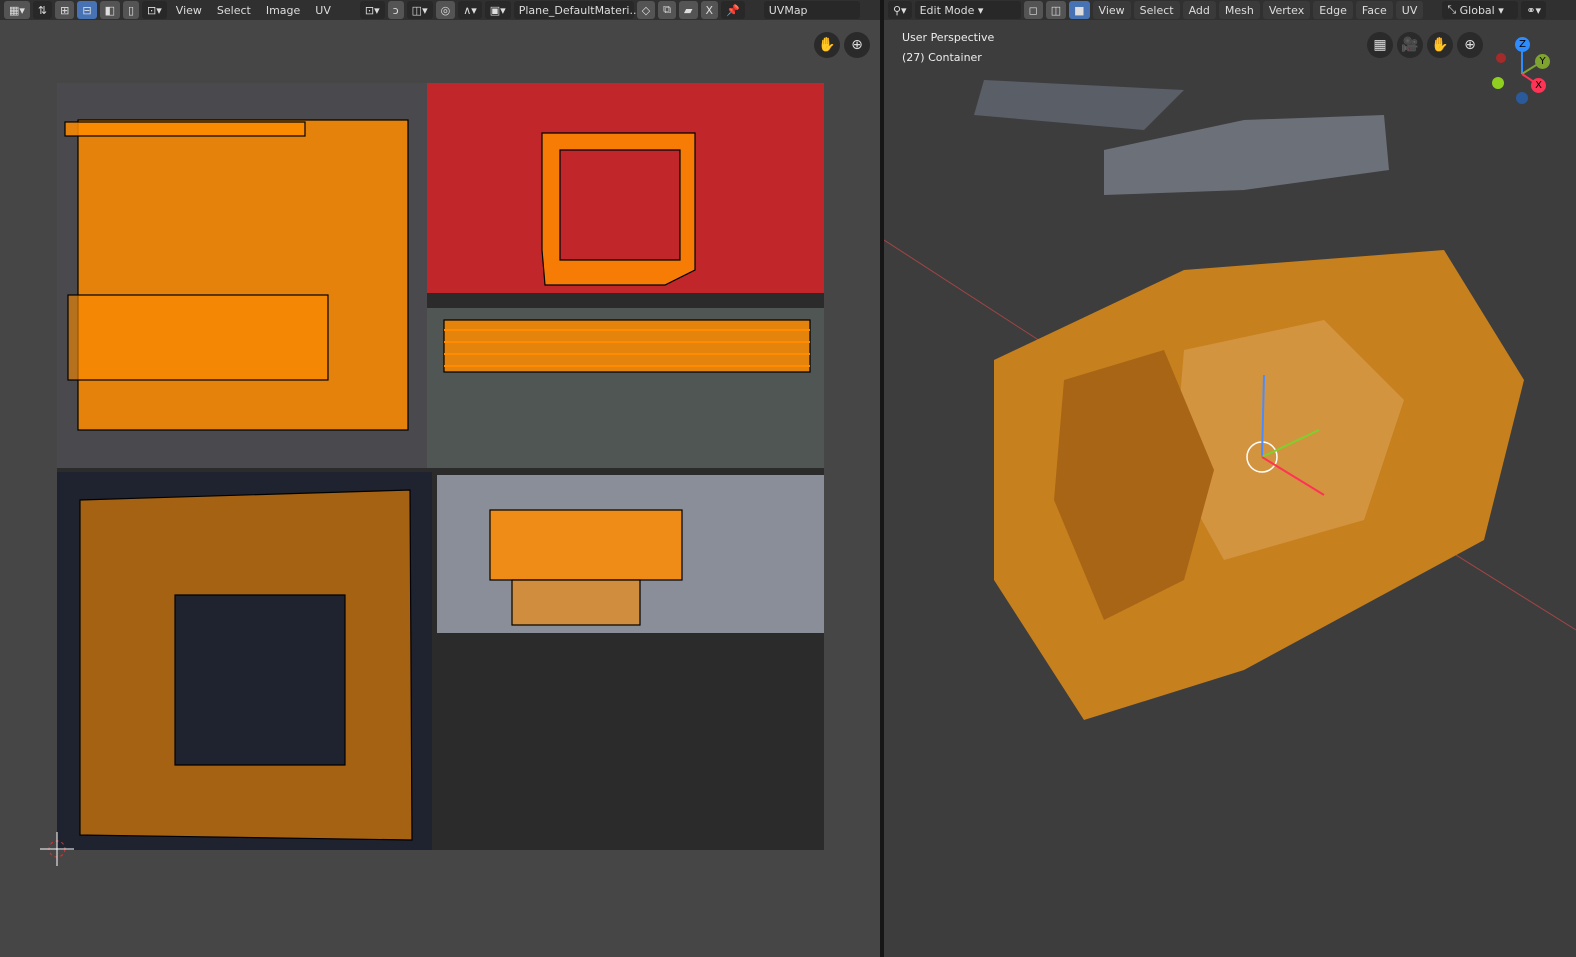  What do you see at coordinates (733, 10) in the screenshot?
I see `pin-icon: 📌` at bounding box center [733, 10].